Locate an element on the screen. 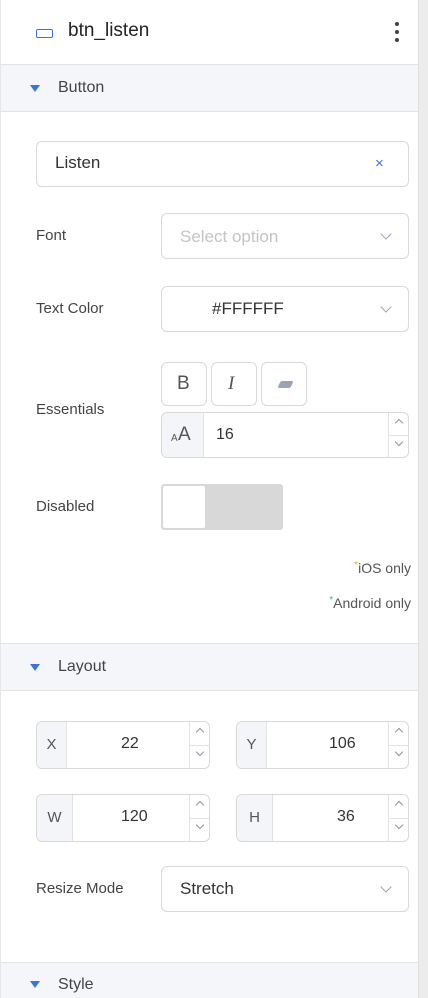  x-stepper is located at coordinates (199, 745).